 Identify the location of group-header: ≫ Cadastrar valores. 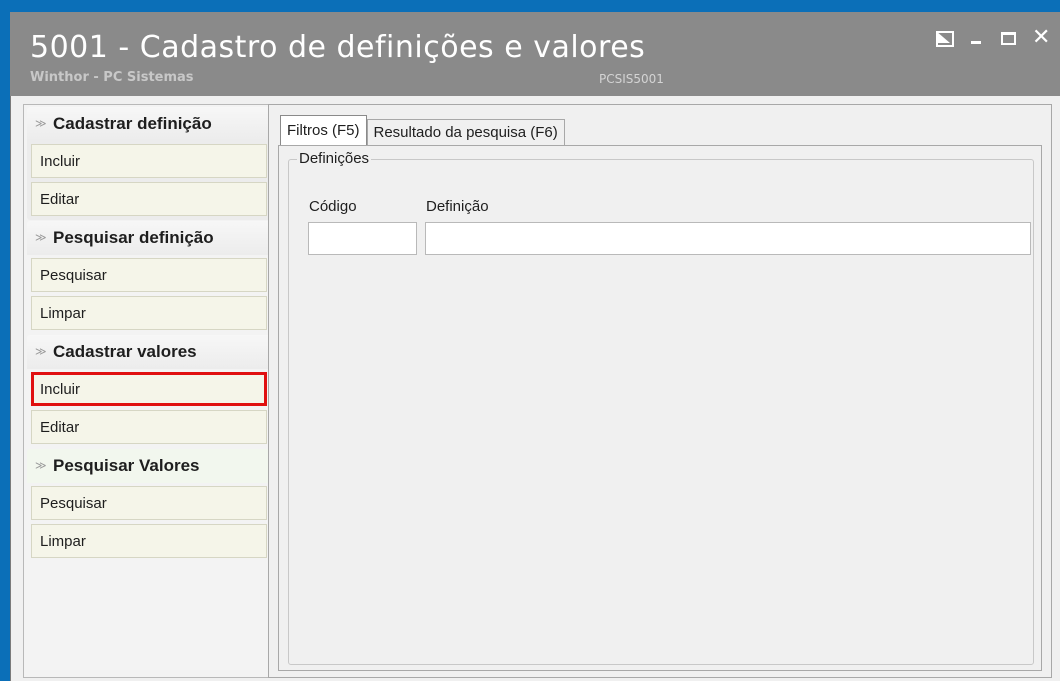
(149, 352).